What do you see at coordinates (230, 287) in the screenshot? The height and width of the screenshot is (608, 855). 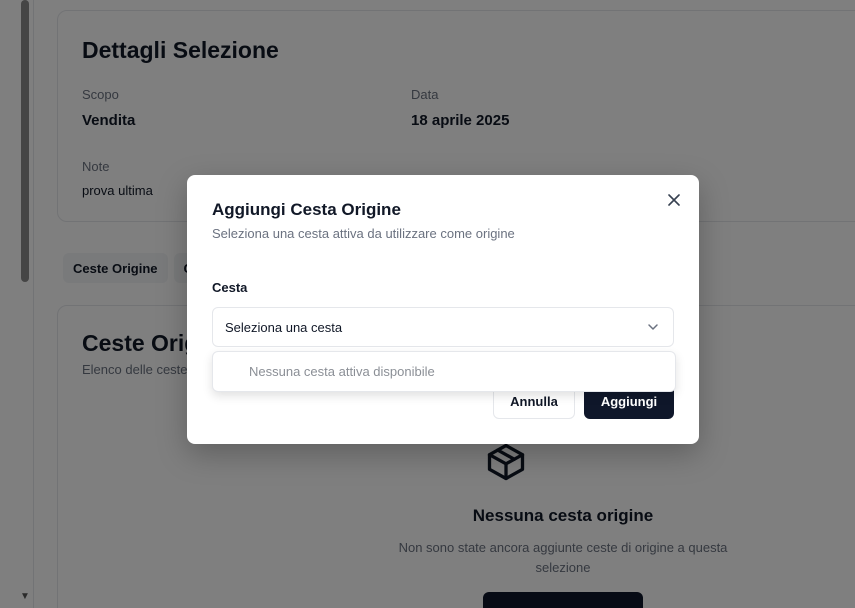 I see `cesta-field-label: Cesta` at bounding box center [230, 287].